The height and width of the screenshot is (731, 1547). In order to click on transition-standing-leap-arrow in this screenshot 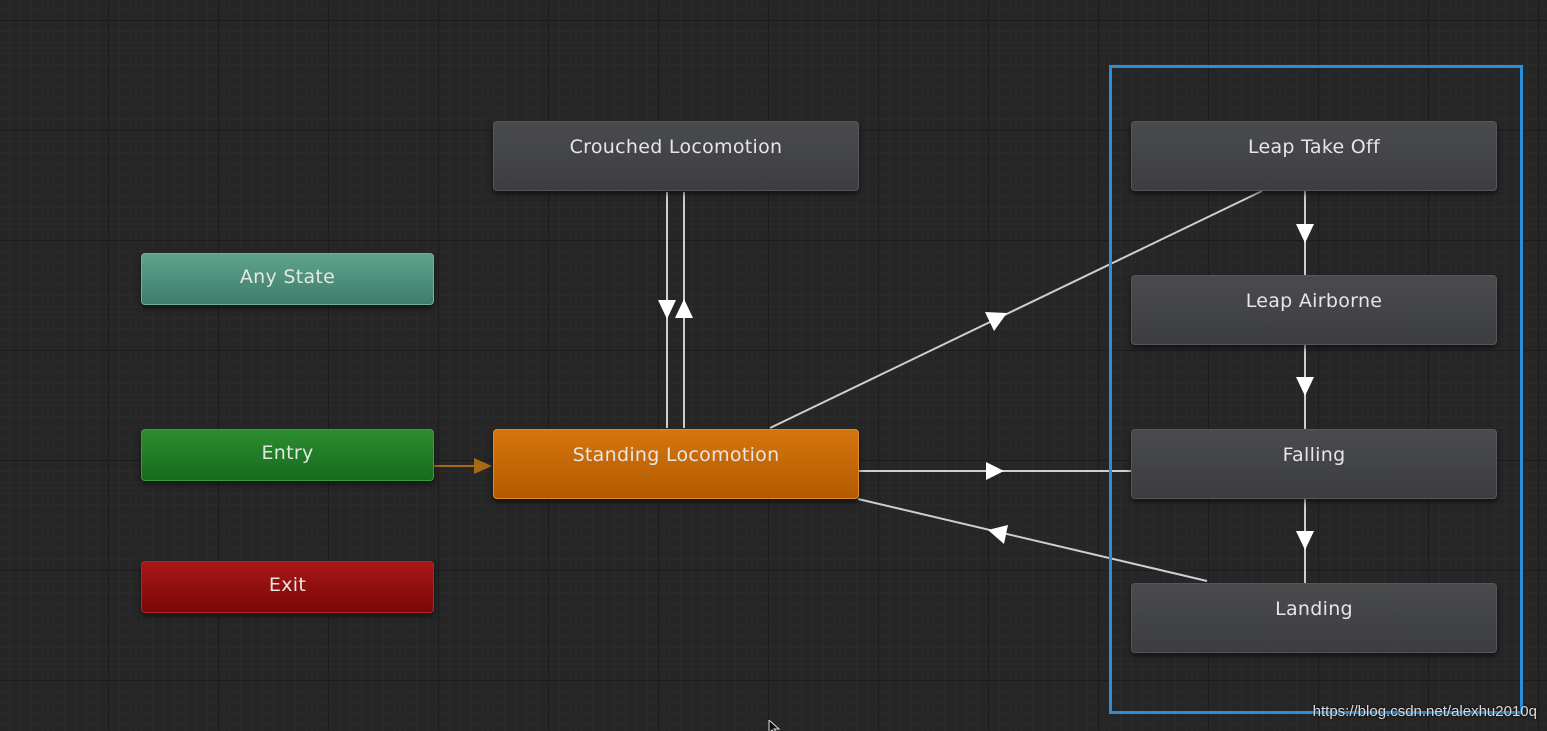, I will do `click(996, 321)`.